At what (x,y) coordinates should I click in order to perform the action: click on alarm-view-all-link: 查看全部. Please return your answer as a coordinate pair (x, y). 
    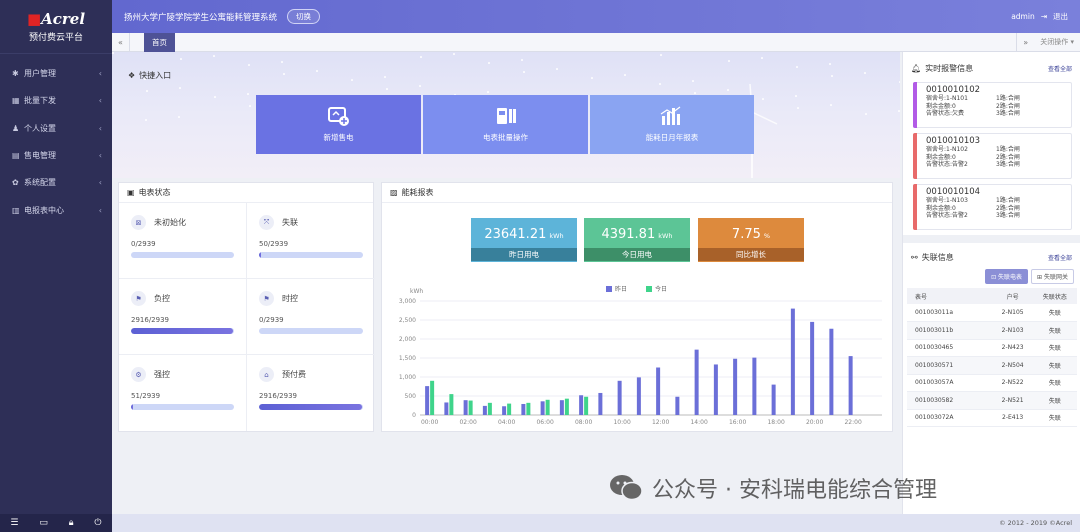
    Looking at the image, I should click on (1060, 68).